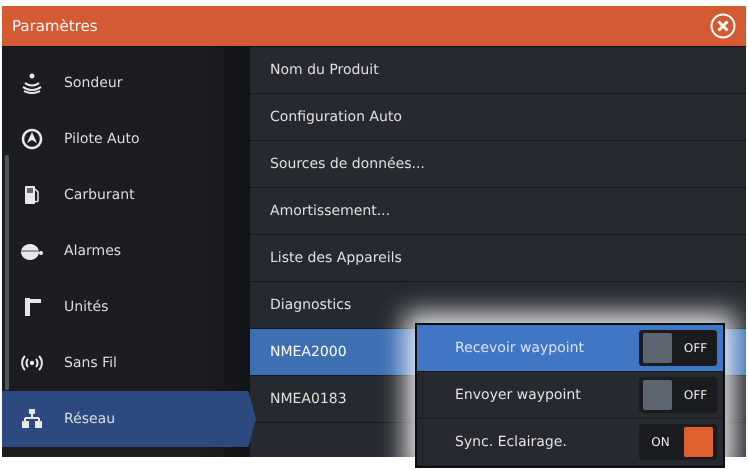  I want to click on option-label: Sync. Eclairage., so click(511, 442).